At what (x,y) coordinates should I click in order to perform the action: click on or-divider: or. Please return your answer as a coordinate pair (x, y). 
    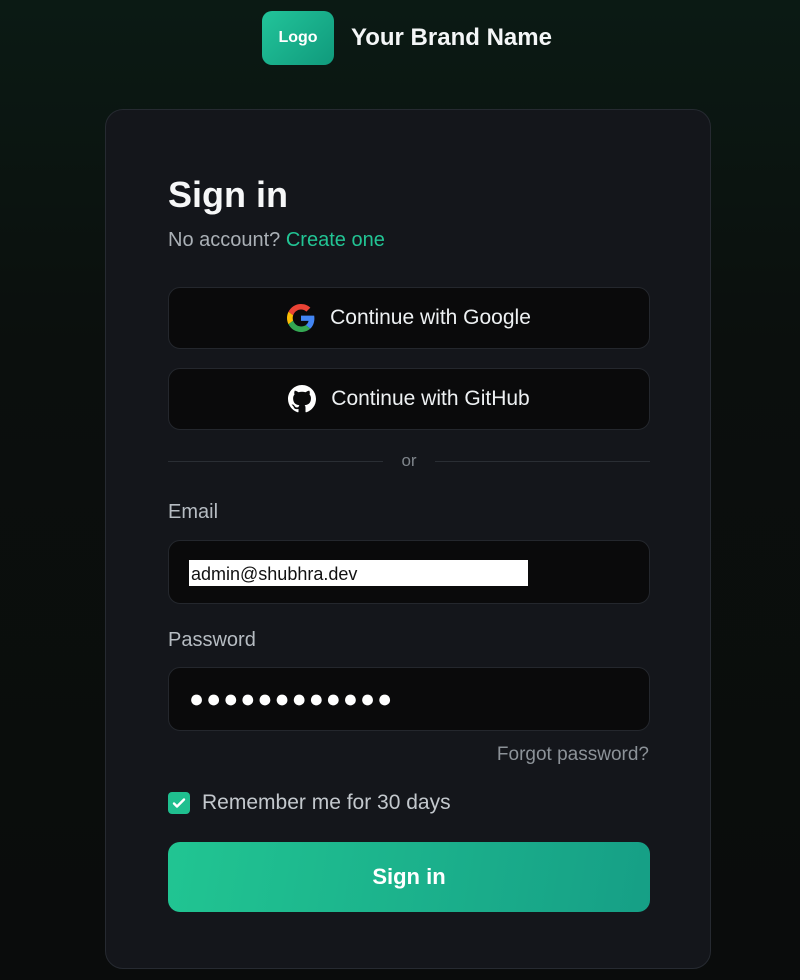
    Looking at the image, I should click on (409, 461).